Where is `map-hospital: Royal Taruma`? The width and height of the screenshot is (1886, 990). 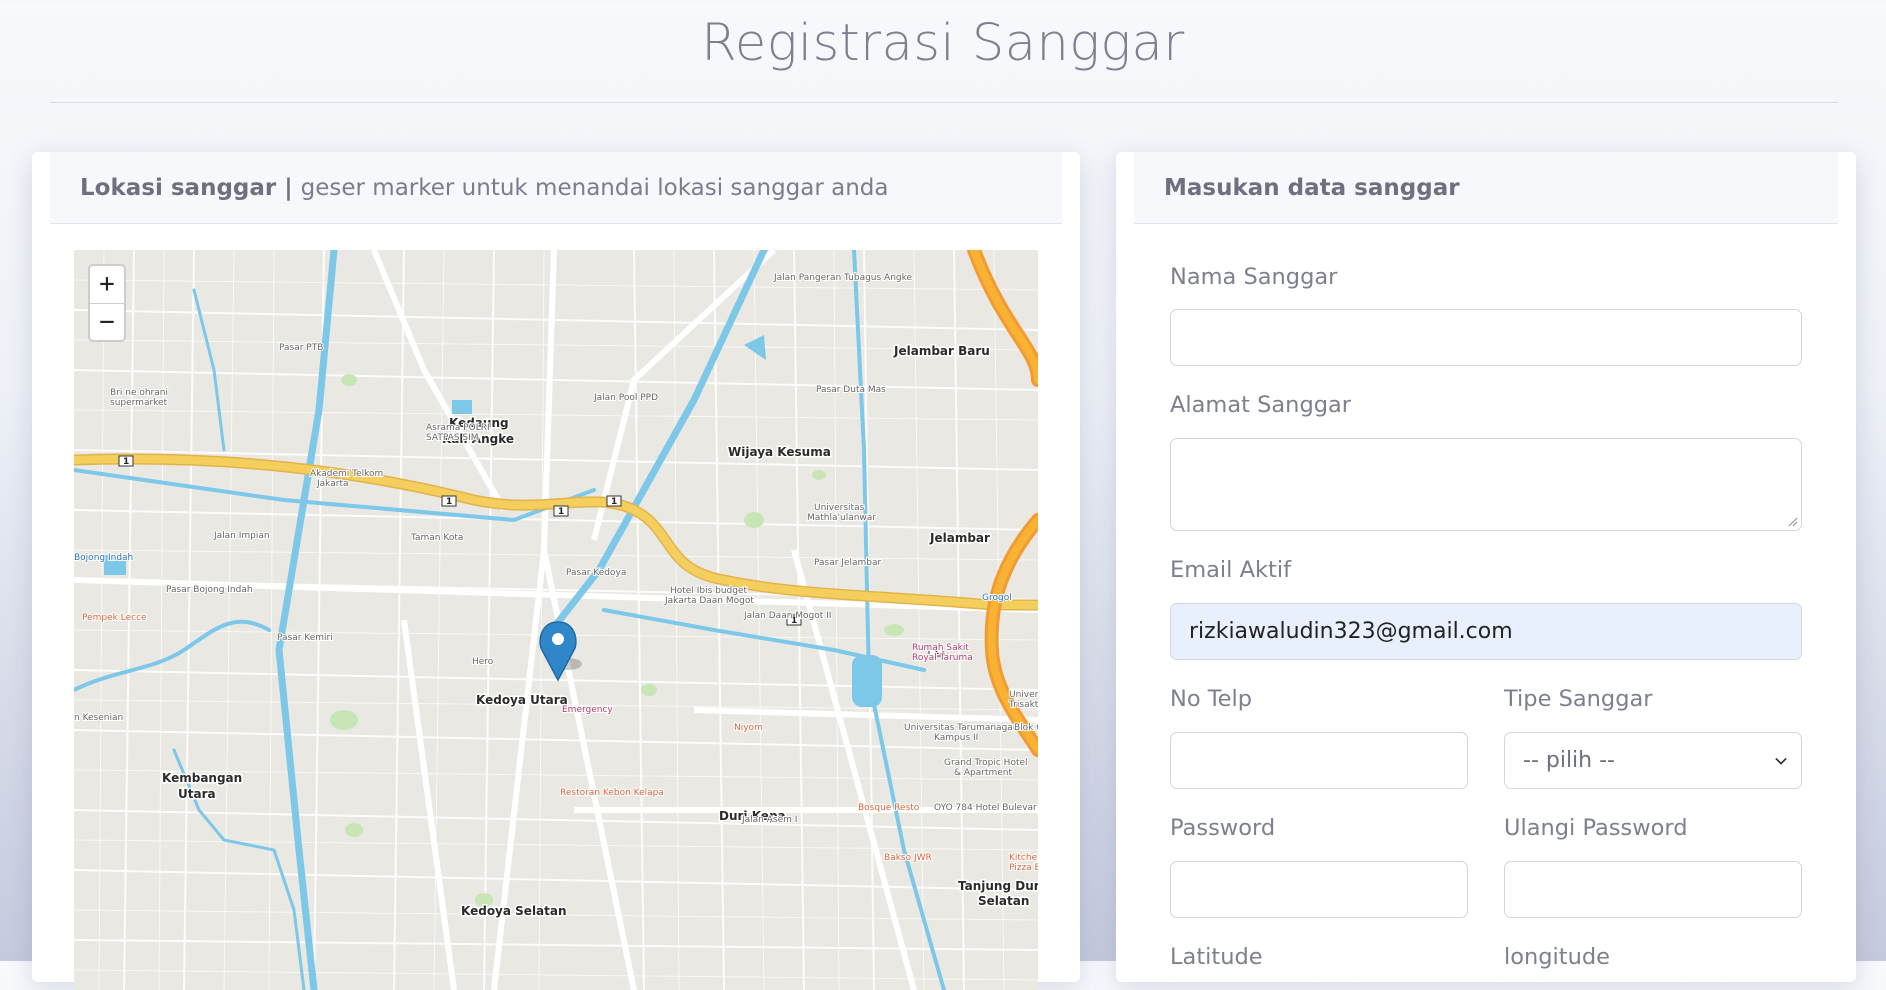 map-hospital: Royal Taruma is located at coordinates (942, 658).